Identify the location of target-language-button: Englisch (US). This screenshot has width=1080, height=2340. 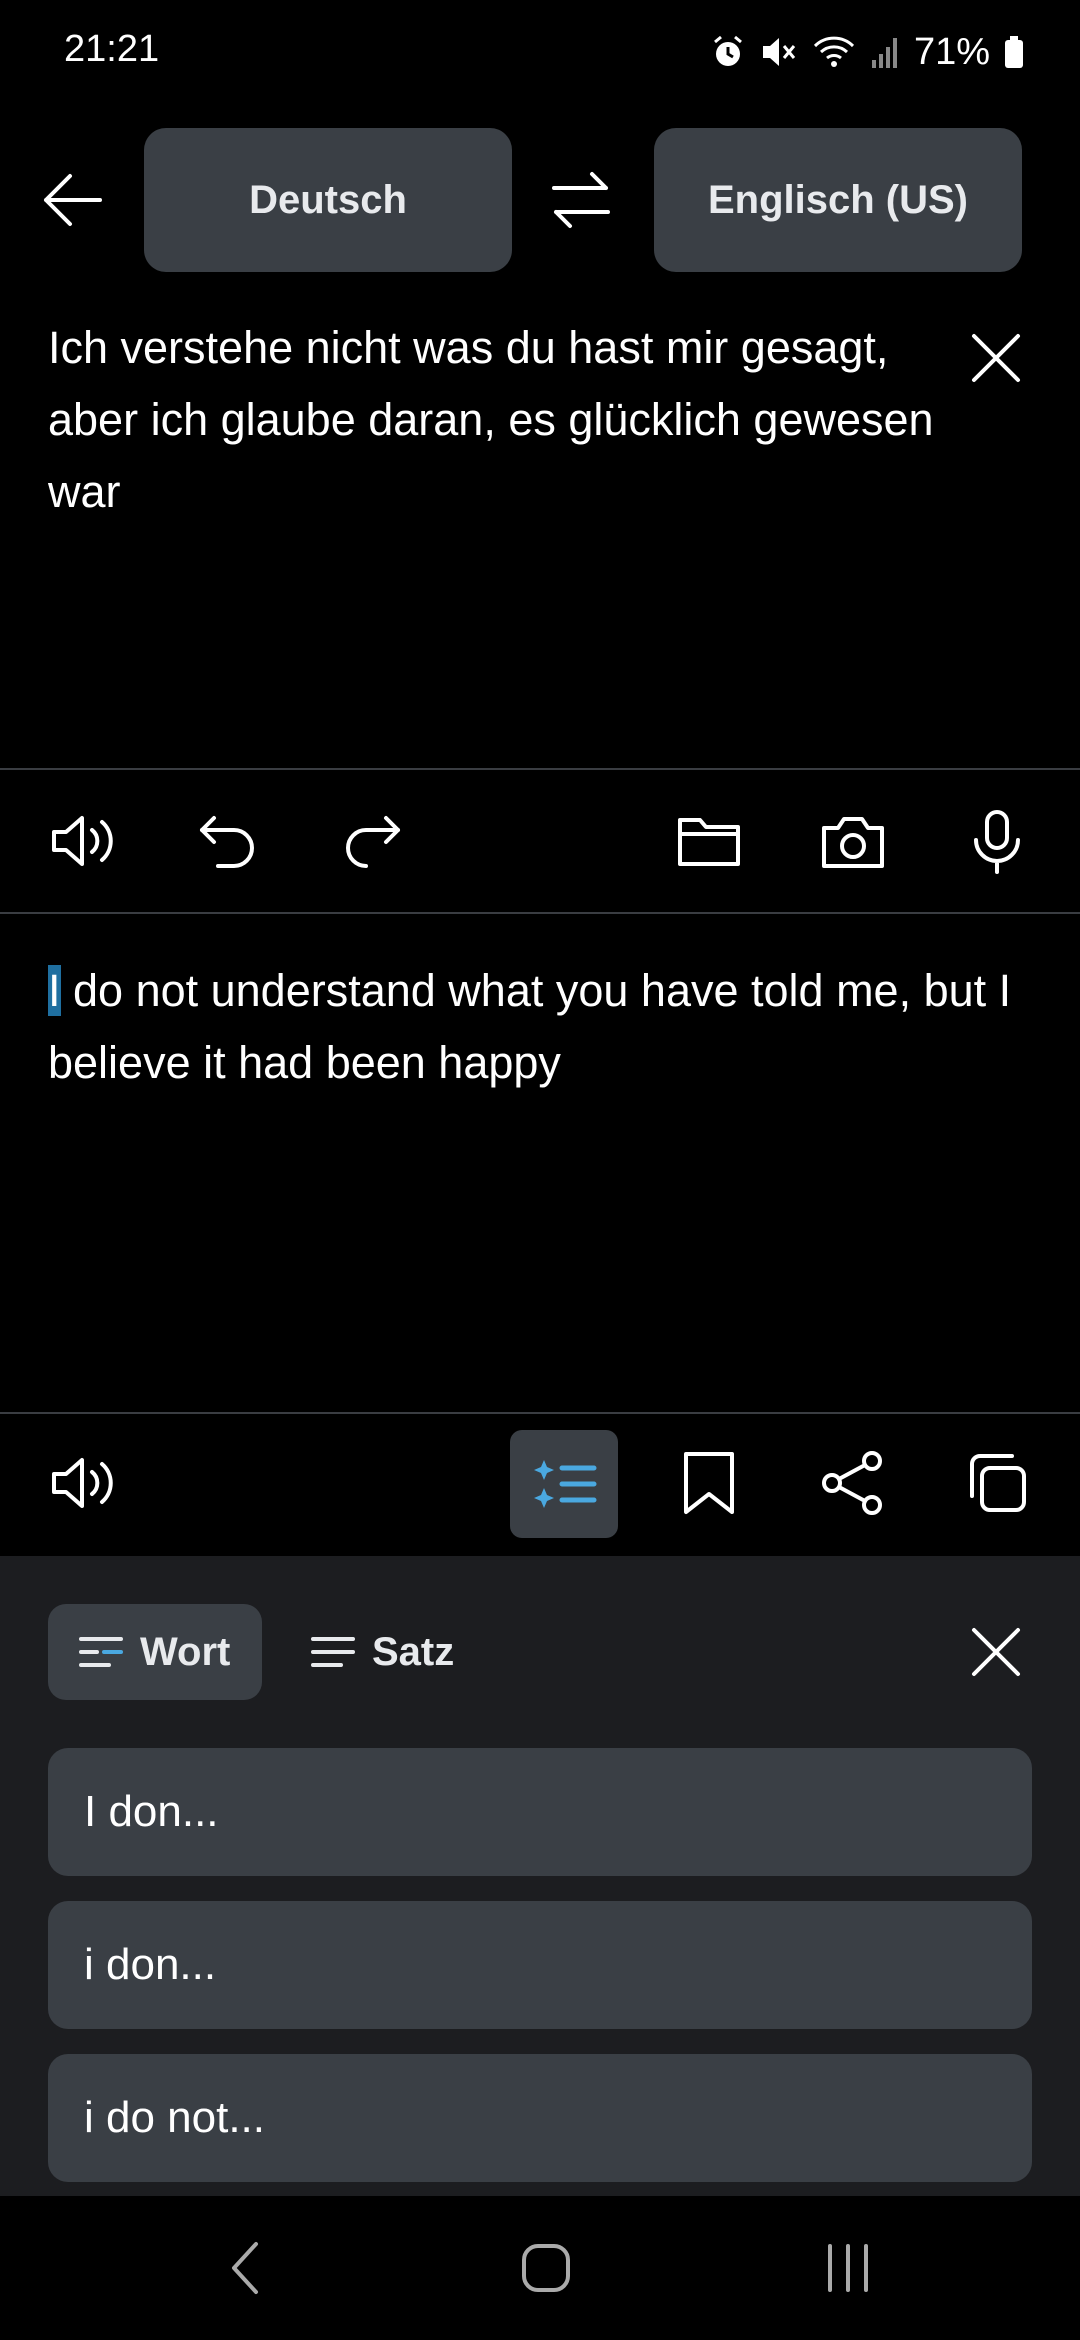
(838, 200).